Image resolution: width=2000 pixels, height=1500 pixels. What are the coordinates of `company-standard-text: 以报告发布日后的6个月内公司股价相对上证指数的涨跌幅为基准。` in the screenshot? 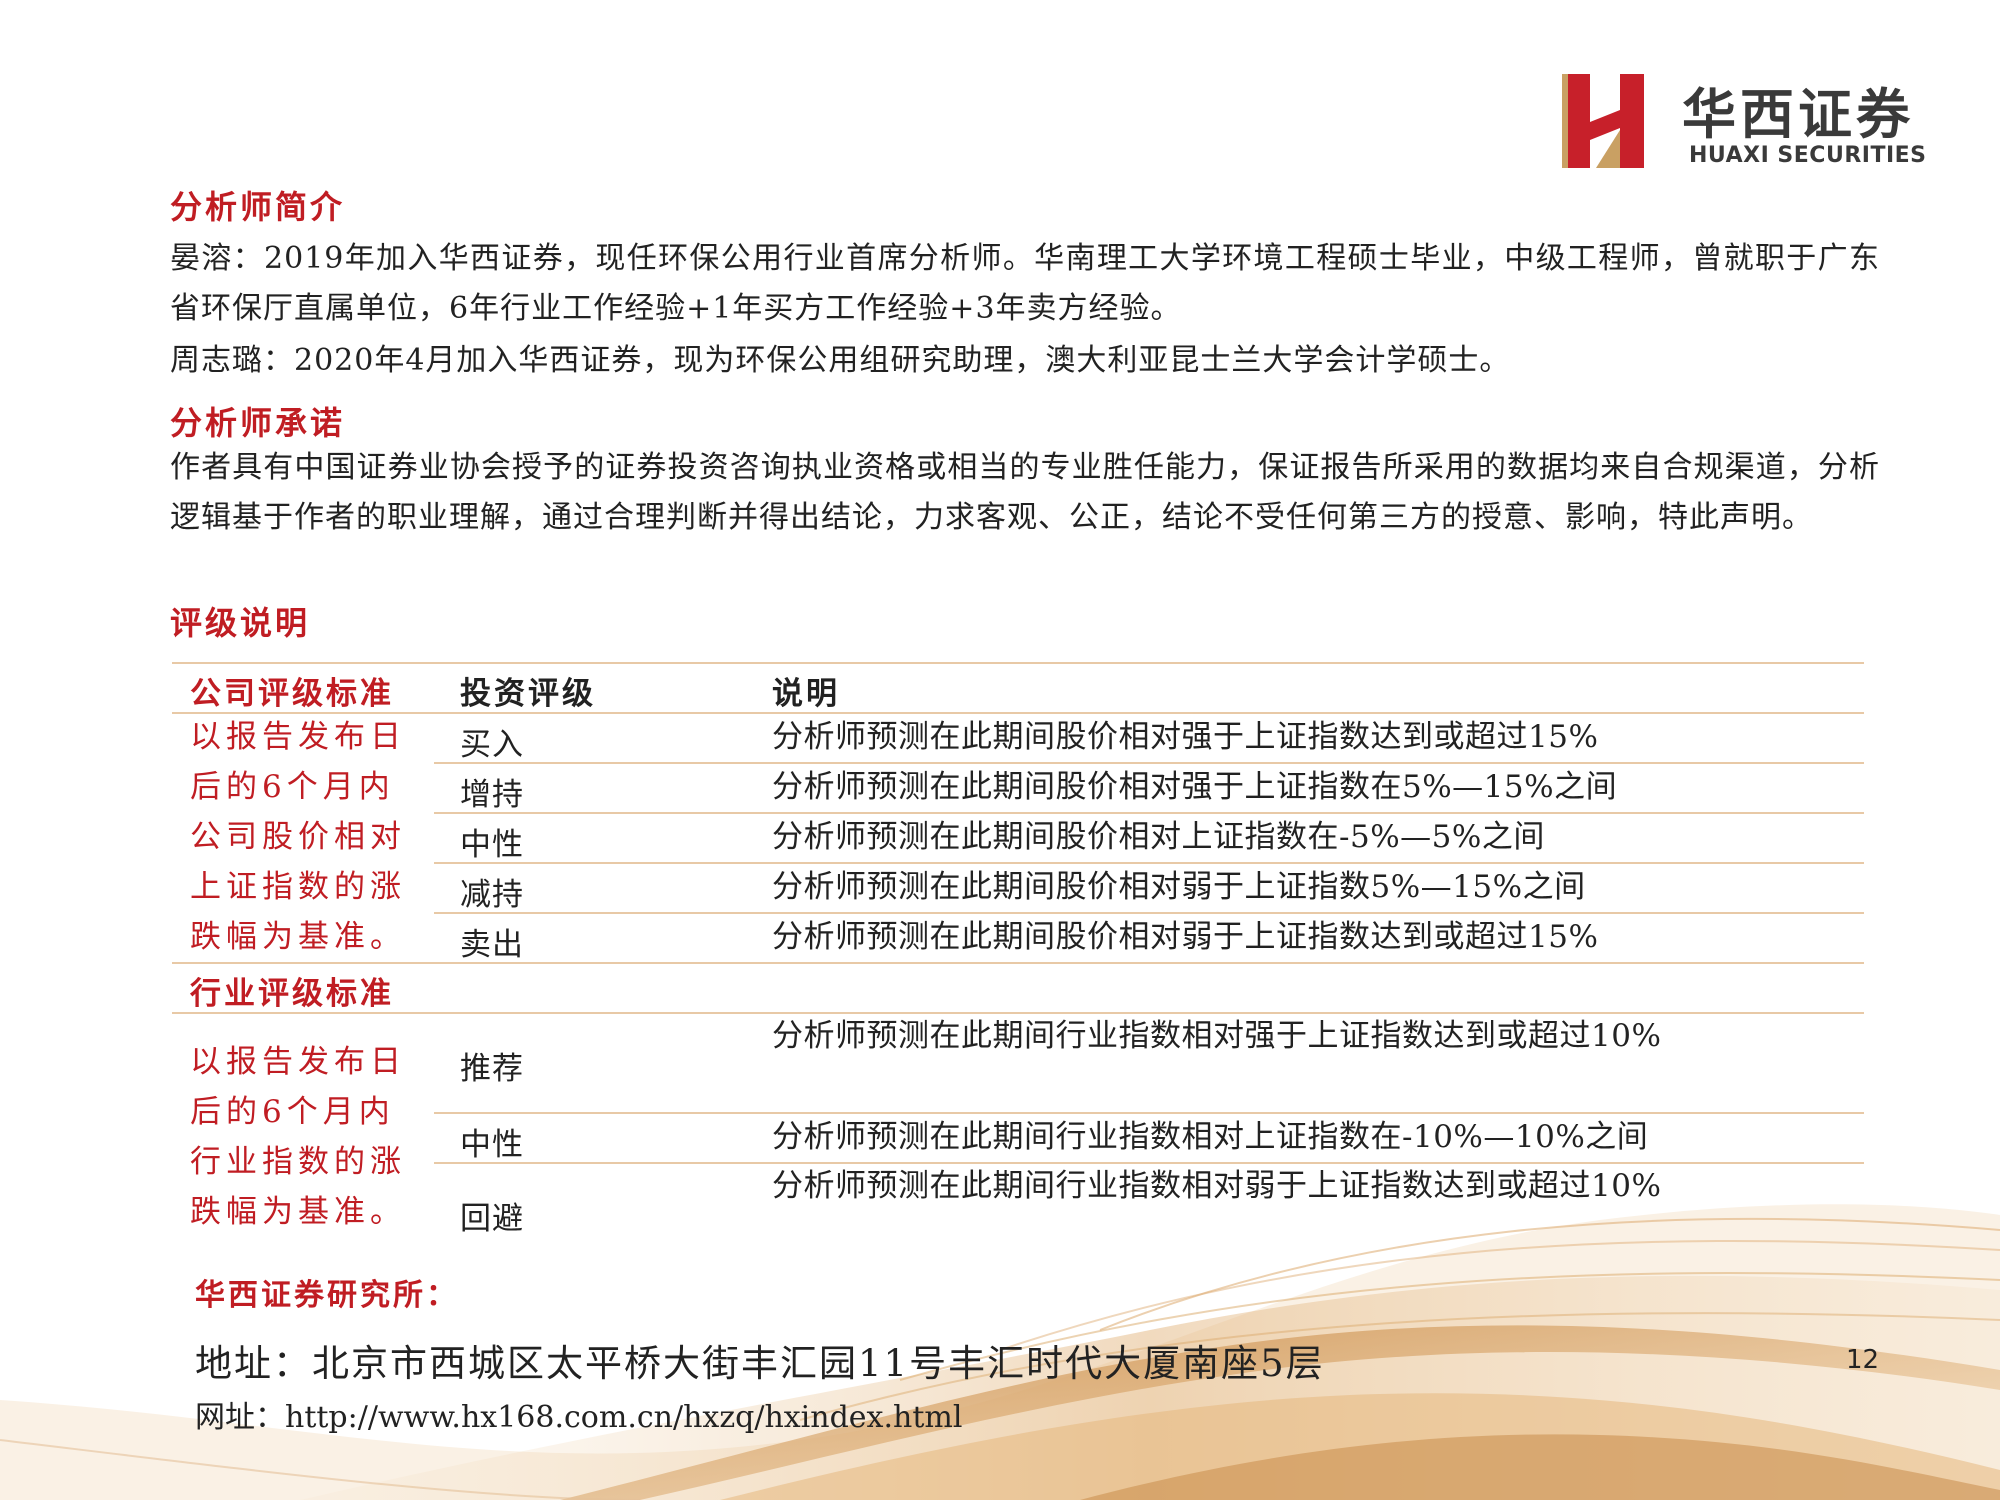 It's located at (298, 837).